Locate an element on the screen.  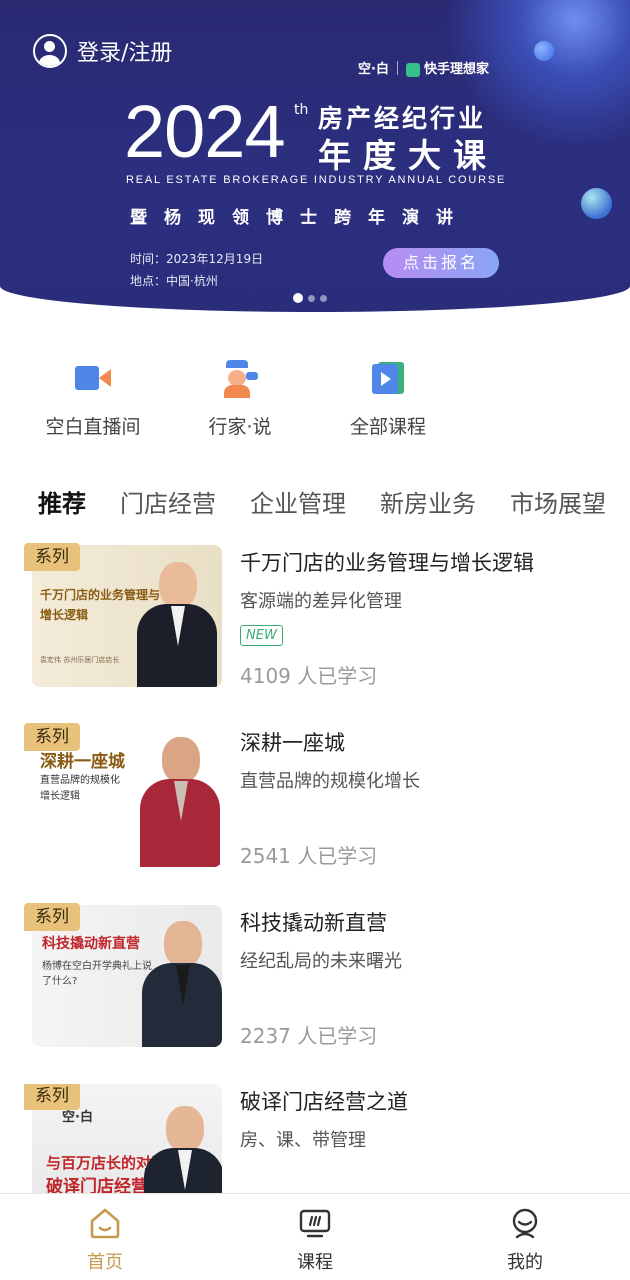
course-subtitle: 直营品牌的规模化增长 is located at coordinates (330, 781).